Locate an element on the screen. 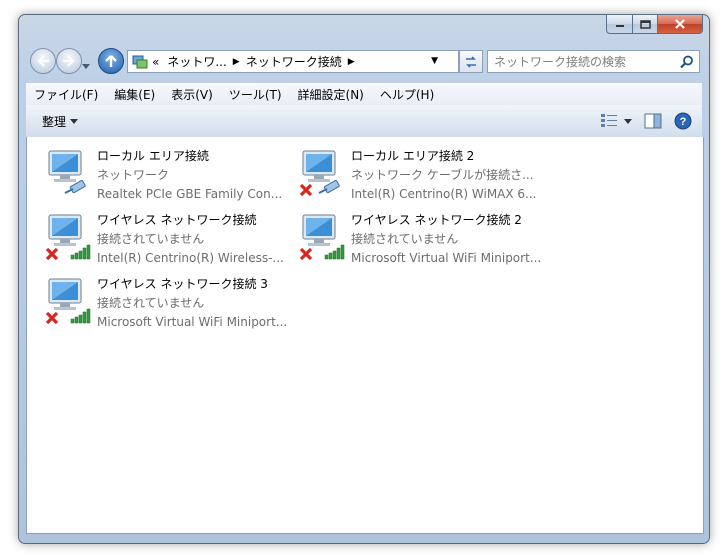 This screenshot has width=728, height=558. forward-button is located at coordinates (69, 61).